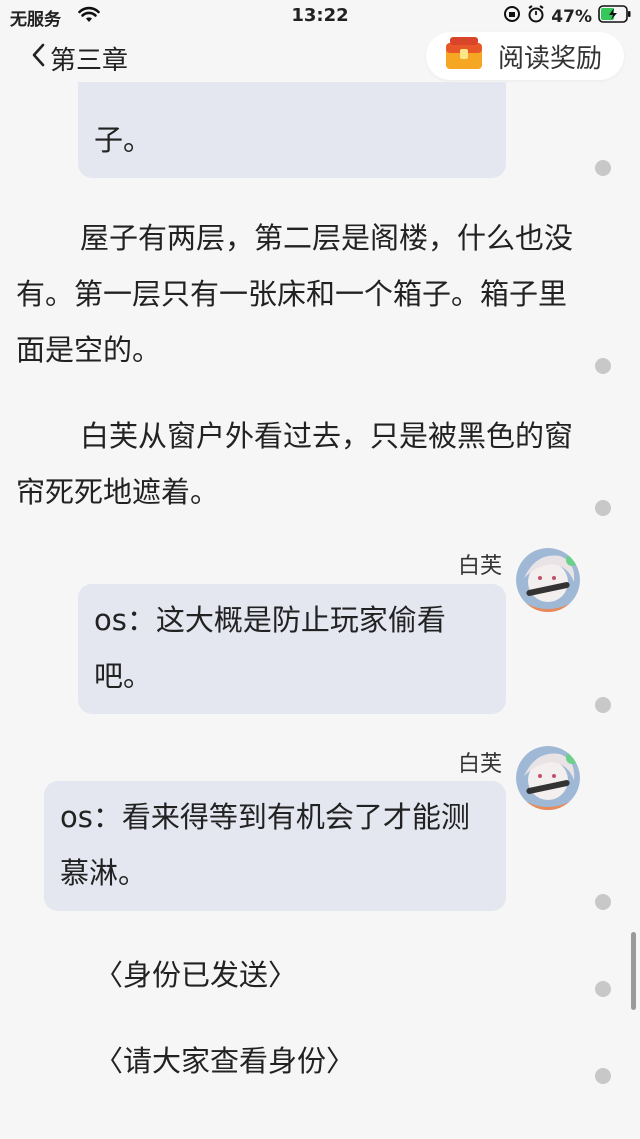 This screenshot has height=1139, width=640. Describe the element at coordinates (464, 56) in the screenshot. I see `treasure-chest-icon` at that location.